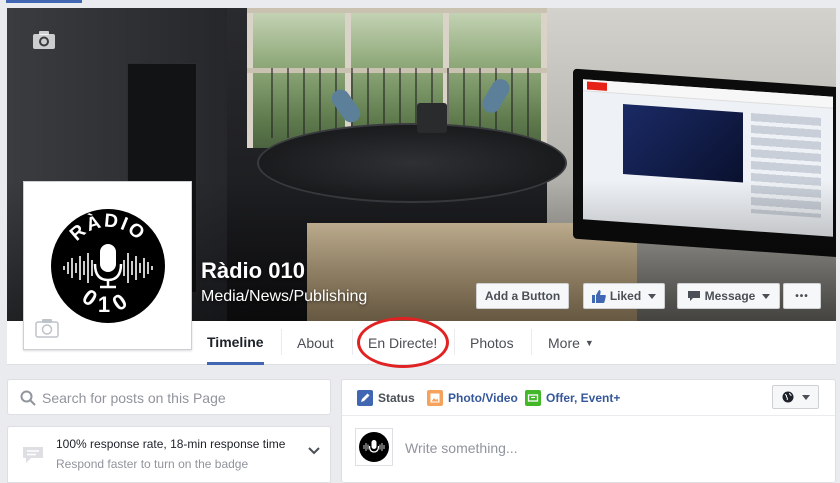 This screenshot has height=483, width=840. Describe the element at coordinates (396, 398) in the screenshot. I see `composer-tab-status-label: Status` at that location.